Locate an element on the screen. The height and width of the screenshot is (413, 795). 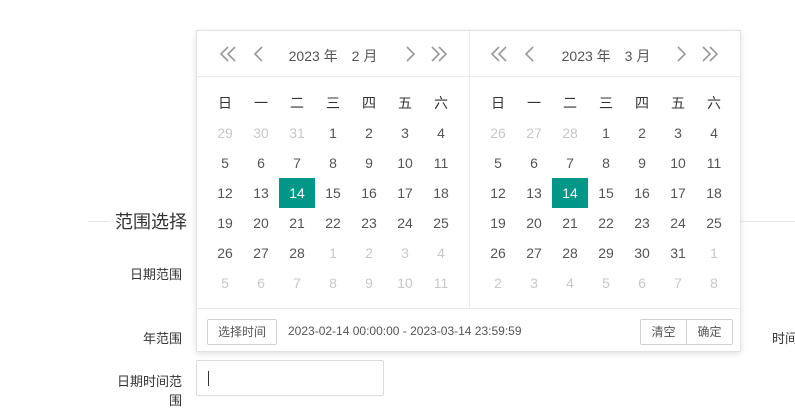
select-time-button: 选择时间 is located at coordinates (242, 332).